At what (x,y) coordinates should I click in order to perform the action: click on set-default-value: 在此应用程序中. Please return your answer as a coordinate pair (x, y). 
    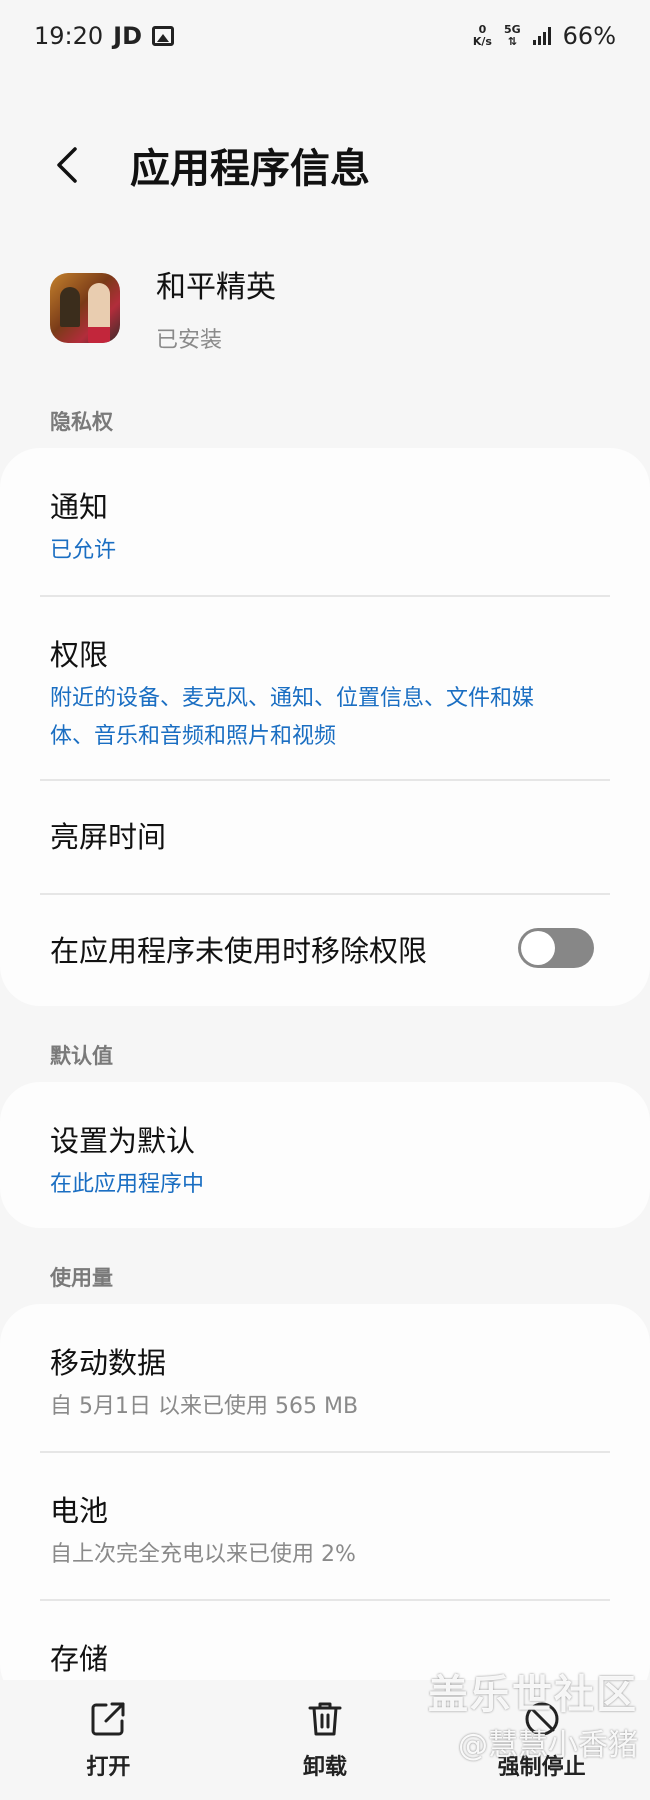
    Looking at the image, I should click on (127, 1184).